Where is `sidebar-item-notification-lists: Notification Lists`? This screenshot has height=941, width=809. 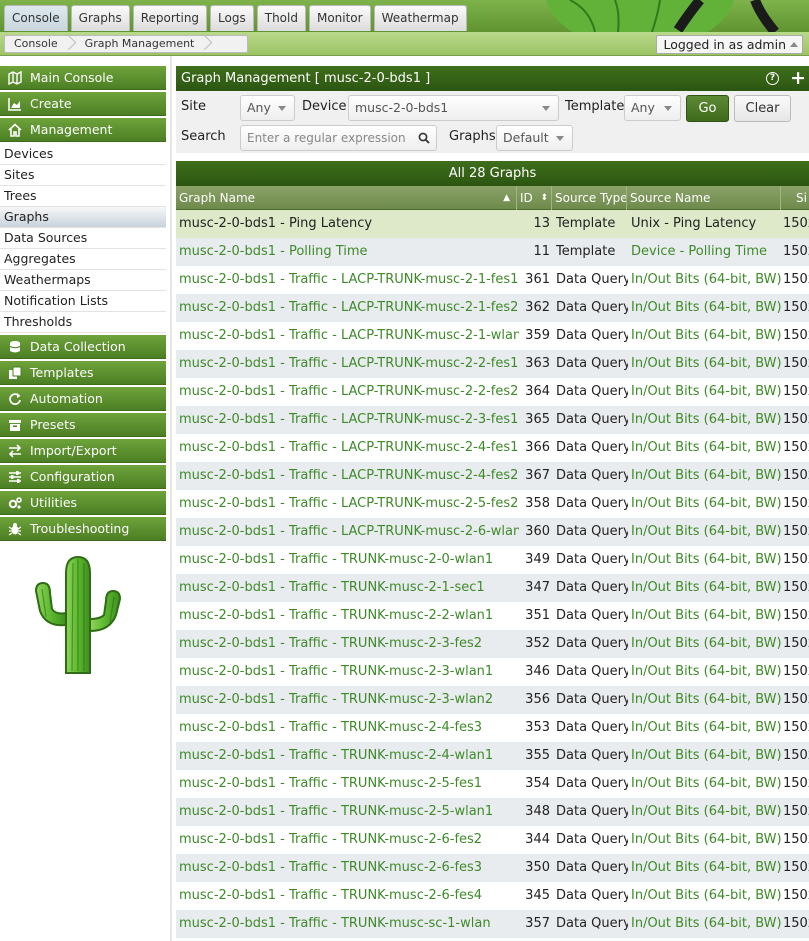
sidebar-item-notification-lists: Notification Lists is located at coordinates (83, 301).